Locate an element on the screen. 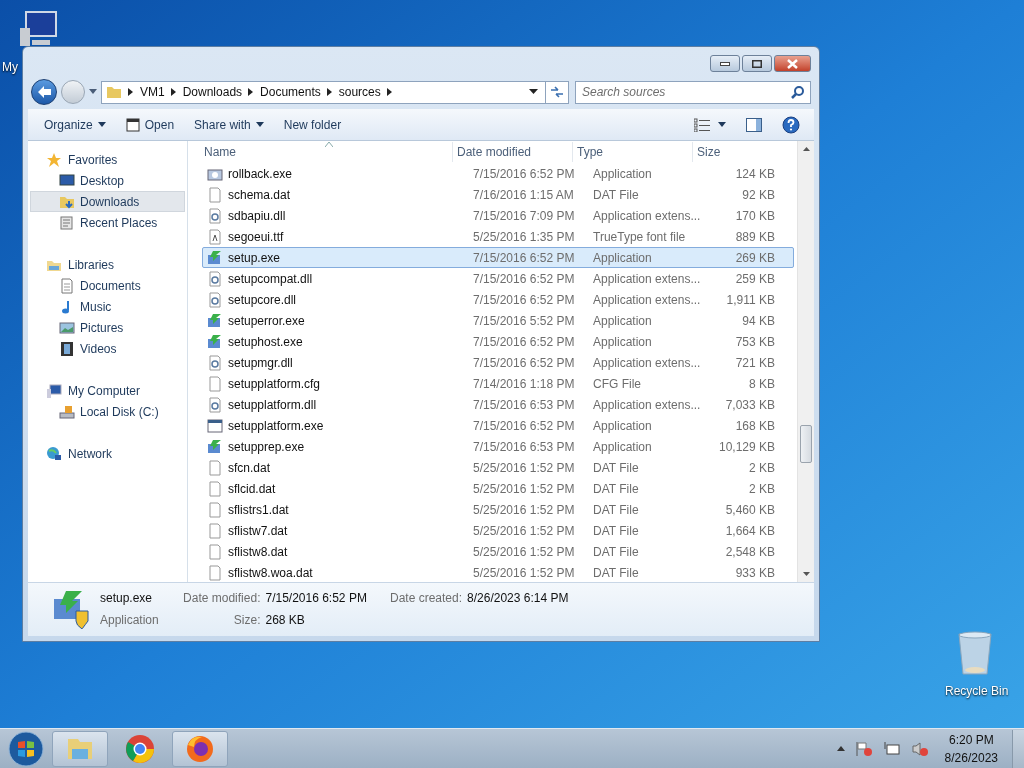 Image resolution: width=1024 pixels, height=768 pixels. close-icon is located at coordinates (792, 63).